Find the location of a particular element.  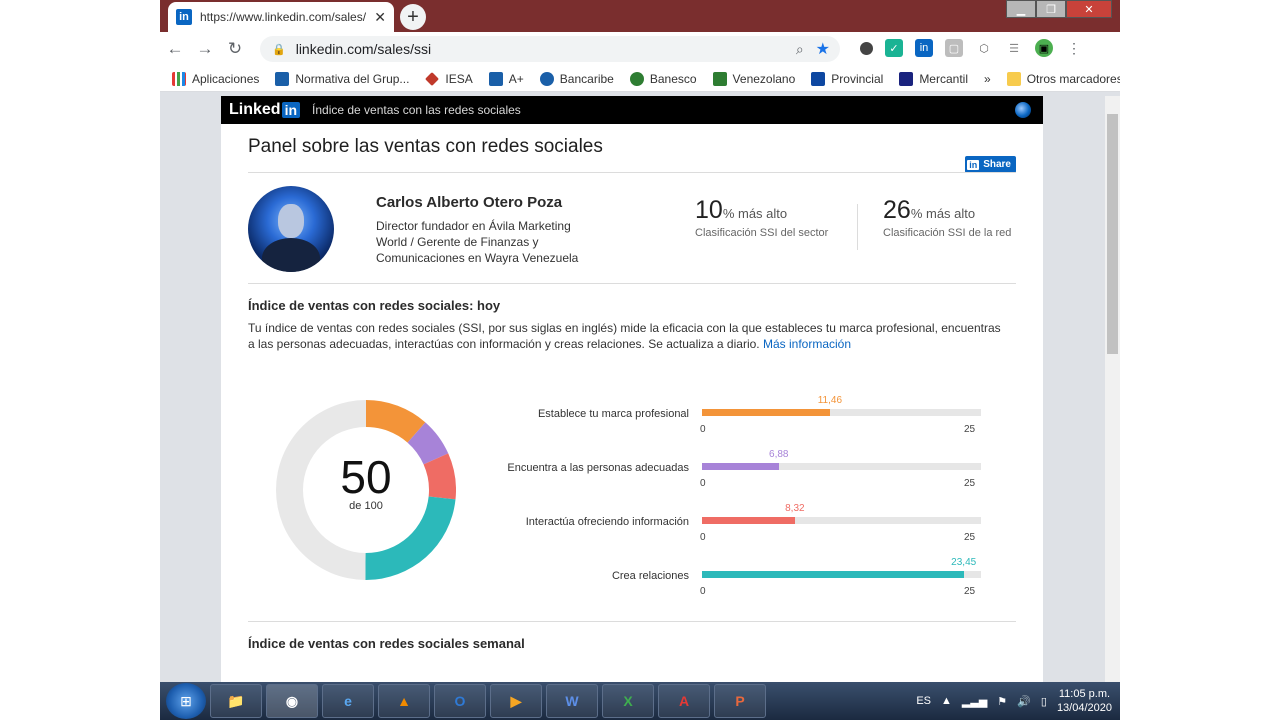

taskbar-excel-icon: X is located at coordinates (628, 701).